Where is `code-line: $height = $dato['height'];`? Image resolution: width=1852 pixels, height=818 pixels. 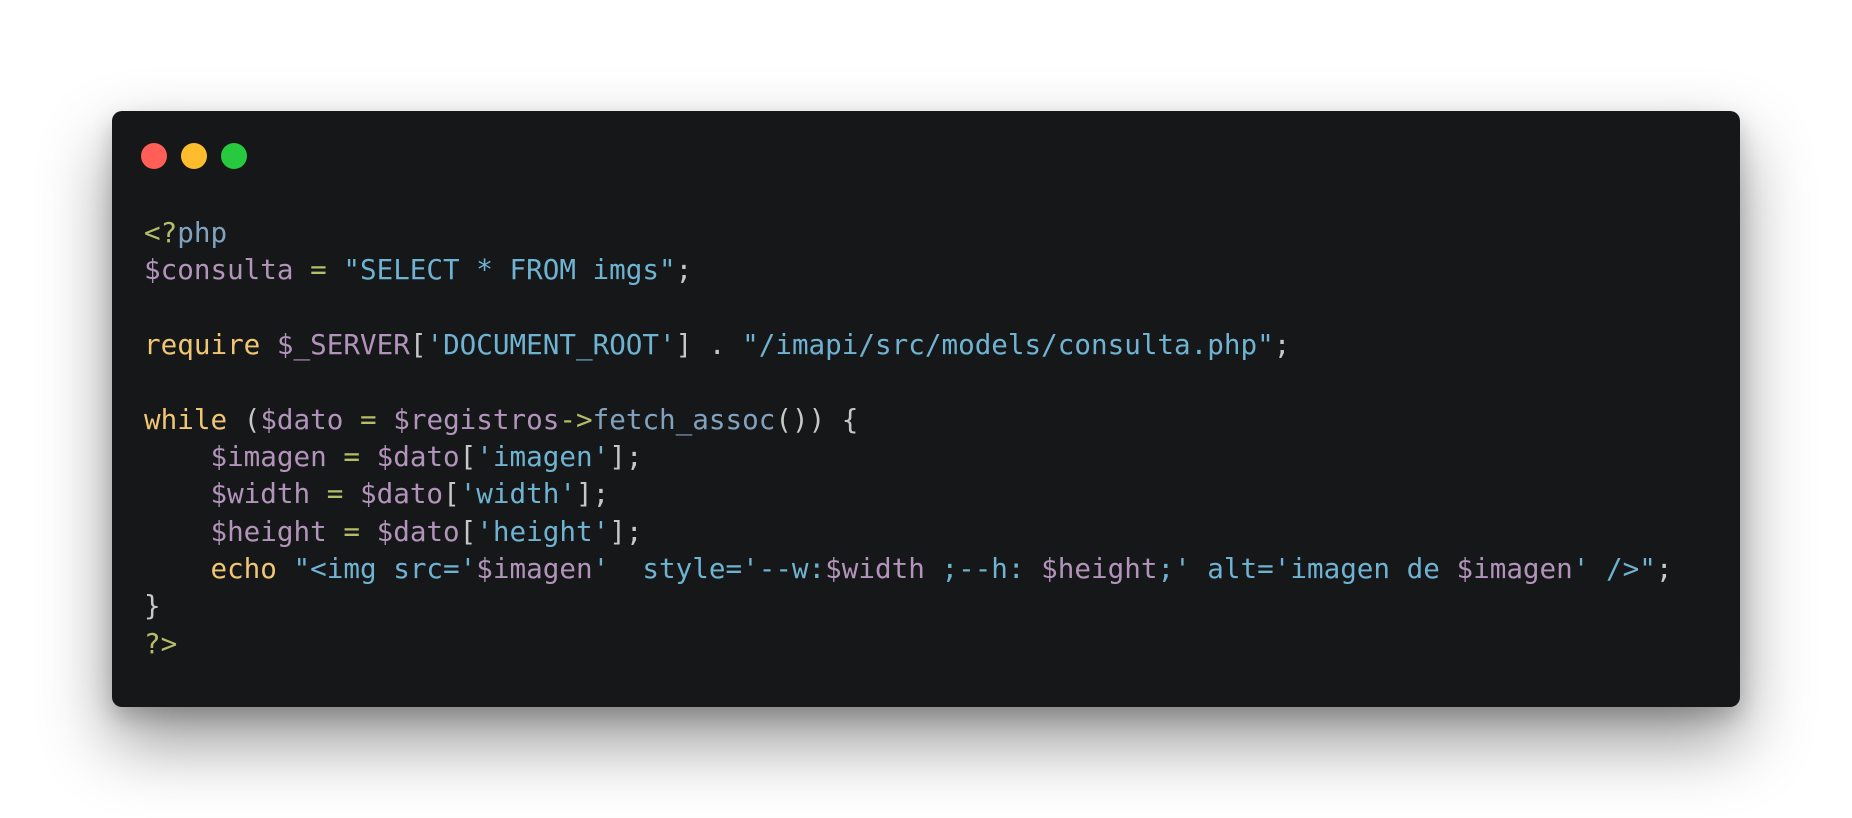 code-line: $height = $dato['height']; is located at coordinates (908, 531).